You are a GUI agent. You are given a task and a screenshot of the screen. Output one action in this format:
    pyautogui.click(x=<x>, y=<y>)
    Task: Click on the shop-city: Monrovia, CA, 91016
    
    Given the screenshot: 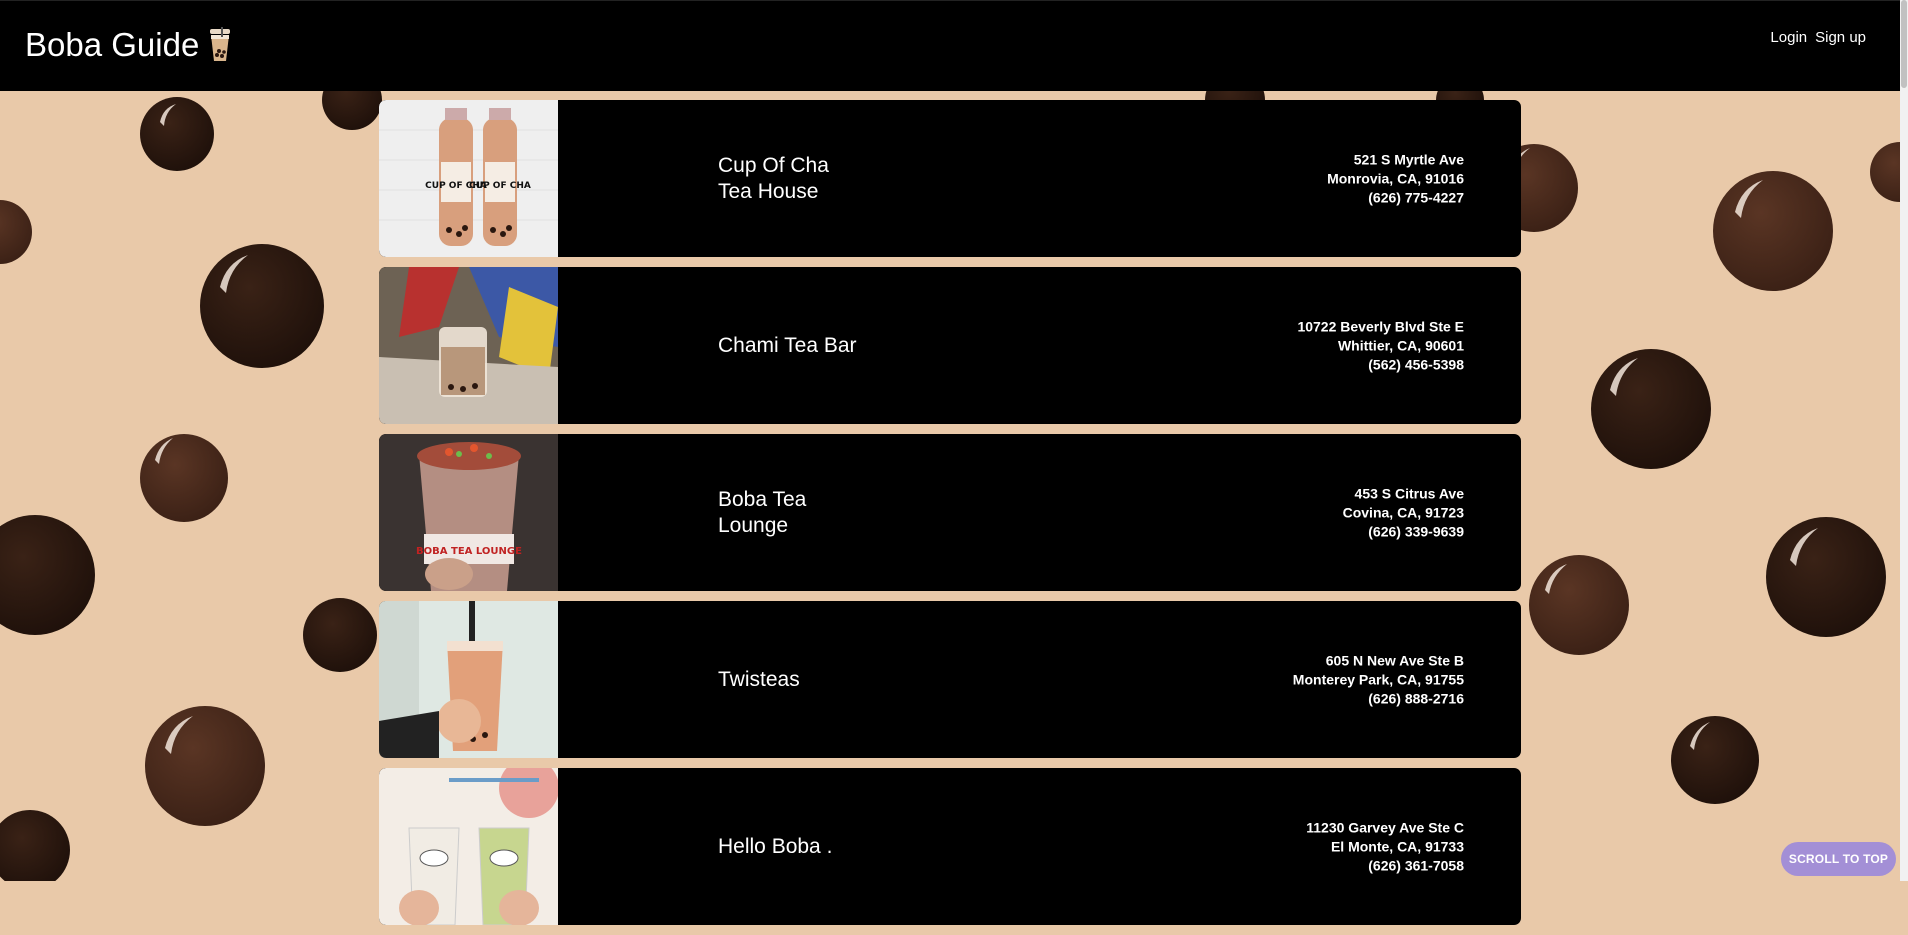 What is the action you would take?
    pyautogui.click(x=1395, y=178)
    